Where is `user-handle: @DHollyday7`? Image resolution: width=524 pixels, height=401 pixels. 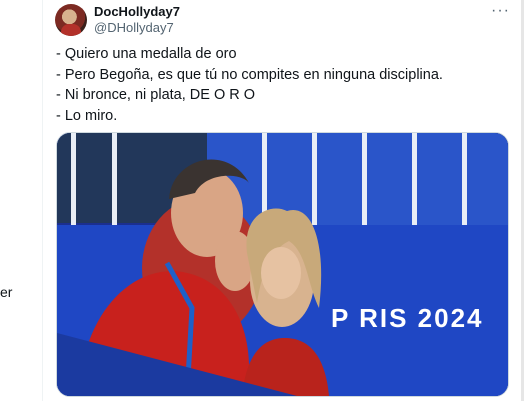 user-handle: @DHollyday7 is located at coordinates (134, 27).